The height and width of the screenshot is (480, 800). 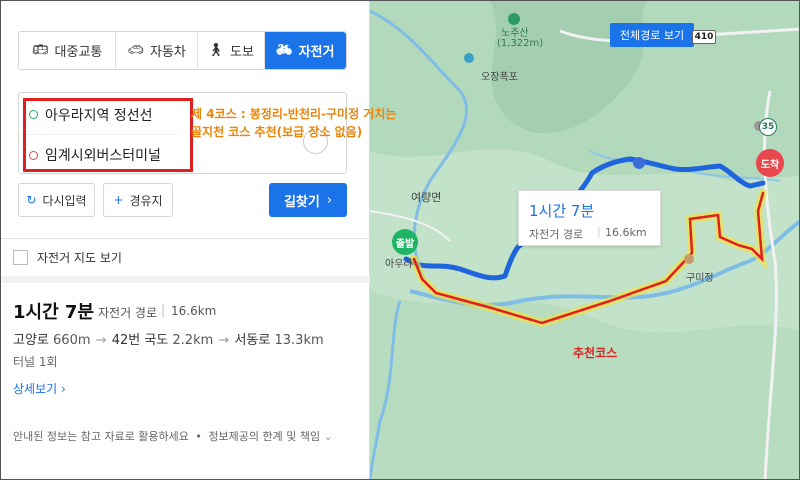 What do you see at coordinates (704, 37) in the screenshot?
I see `road-410-badge: 410` at bounding box center [704, 37].